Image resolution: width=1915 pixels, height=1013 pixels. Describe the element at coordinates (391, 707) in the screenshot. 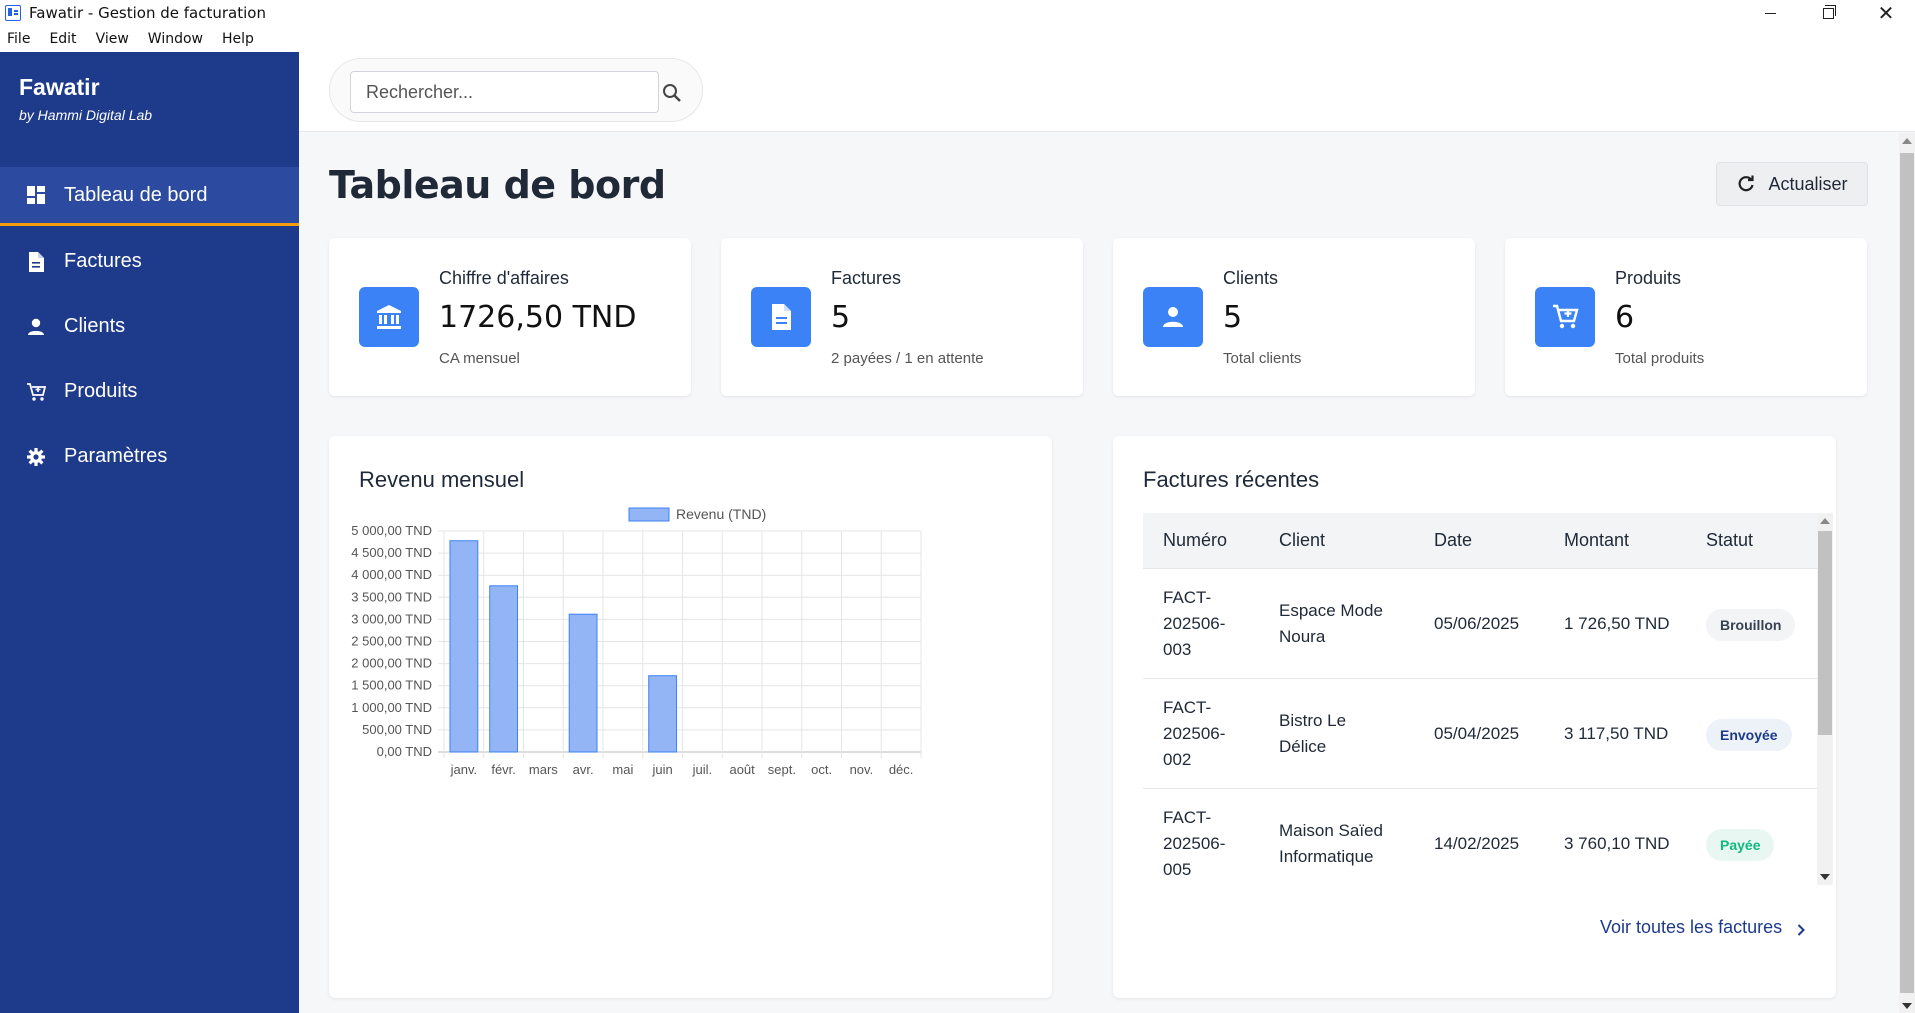

I see `y-tick-label: 1 000,00 TND` at that location.